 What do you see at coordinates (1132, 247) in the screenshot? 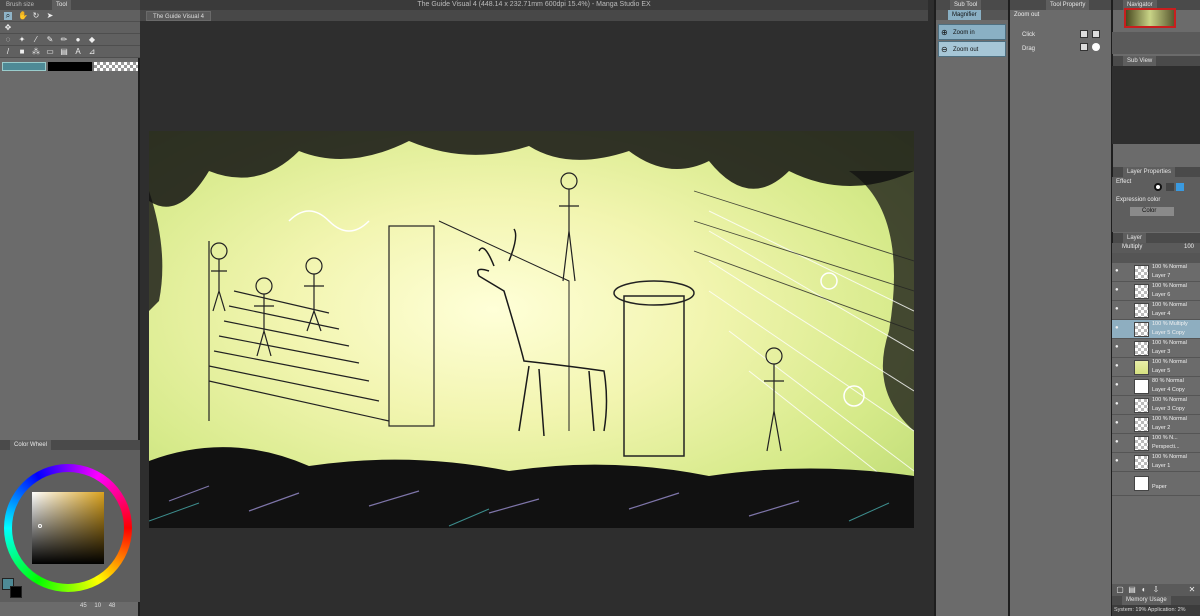
I see `blend-mode-select: Multiply` at bounding box center [1132, 247].